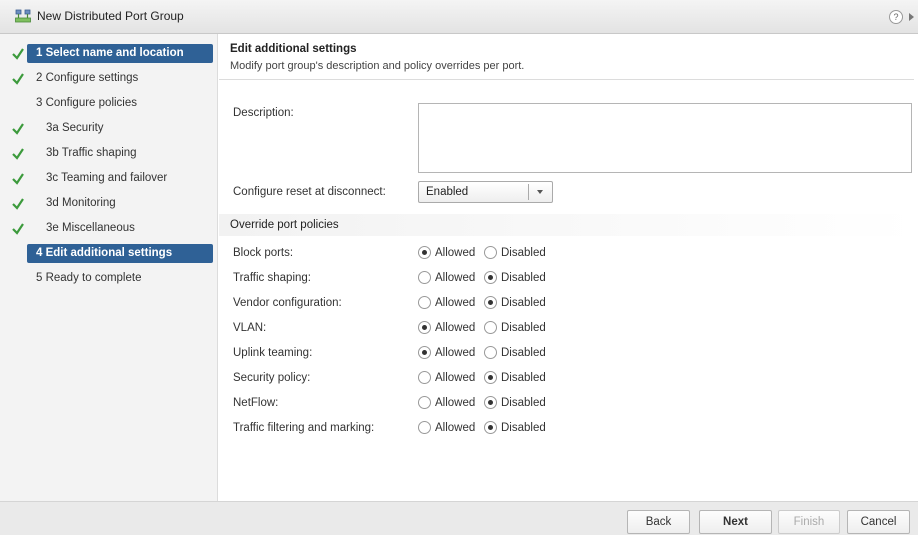  What do you see at coordinates (878, 522) in the screenshot?
I see `cancel-button: Cancel` at bounding box center [878, 522].